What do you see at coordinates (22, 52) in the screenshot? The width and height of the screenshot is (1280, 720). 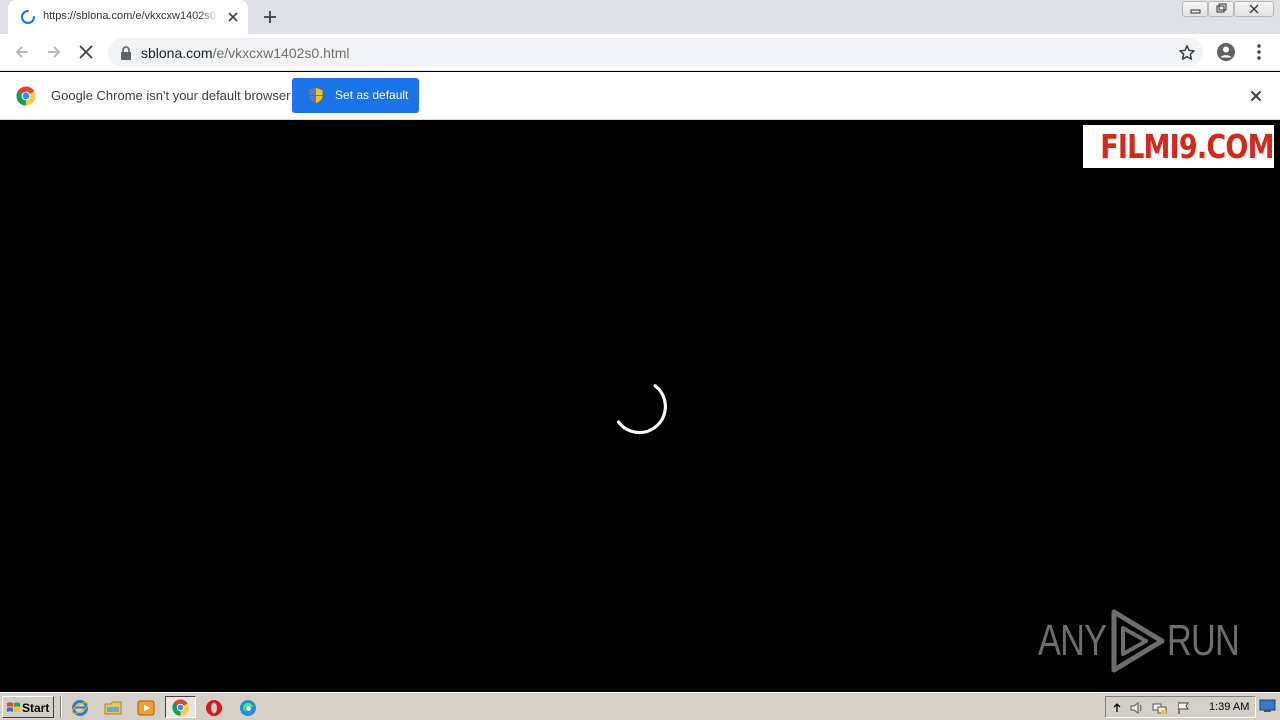 I see `back-arrow-icon` at bounding box center [22, 52].